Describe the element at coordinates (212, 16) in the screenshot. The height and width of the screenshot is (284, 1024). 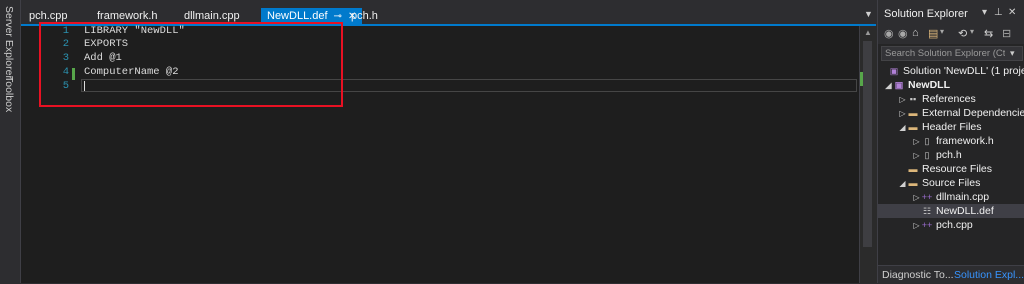
I see `tab-label: dllmain.cpp` at that location.